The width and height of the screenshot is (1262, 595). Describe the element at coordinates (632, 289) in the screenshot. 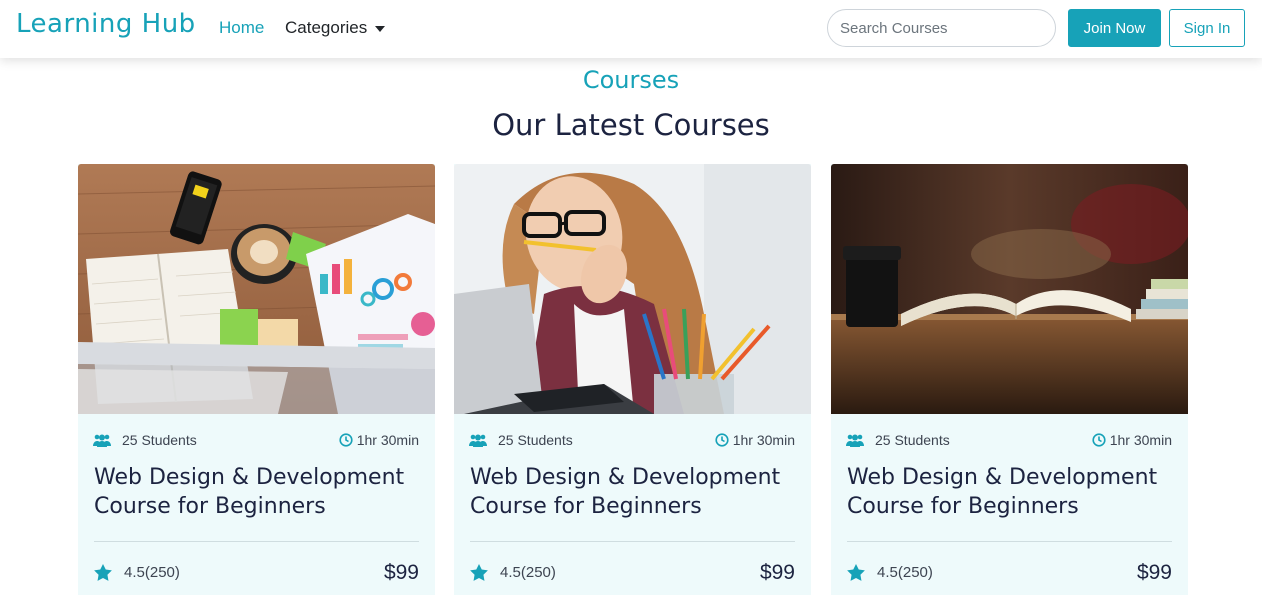

I see `course-image-student` at that location.